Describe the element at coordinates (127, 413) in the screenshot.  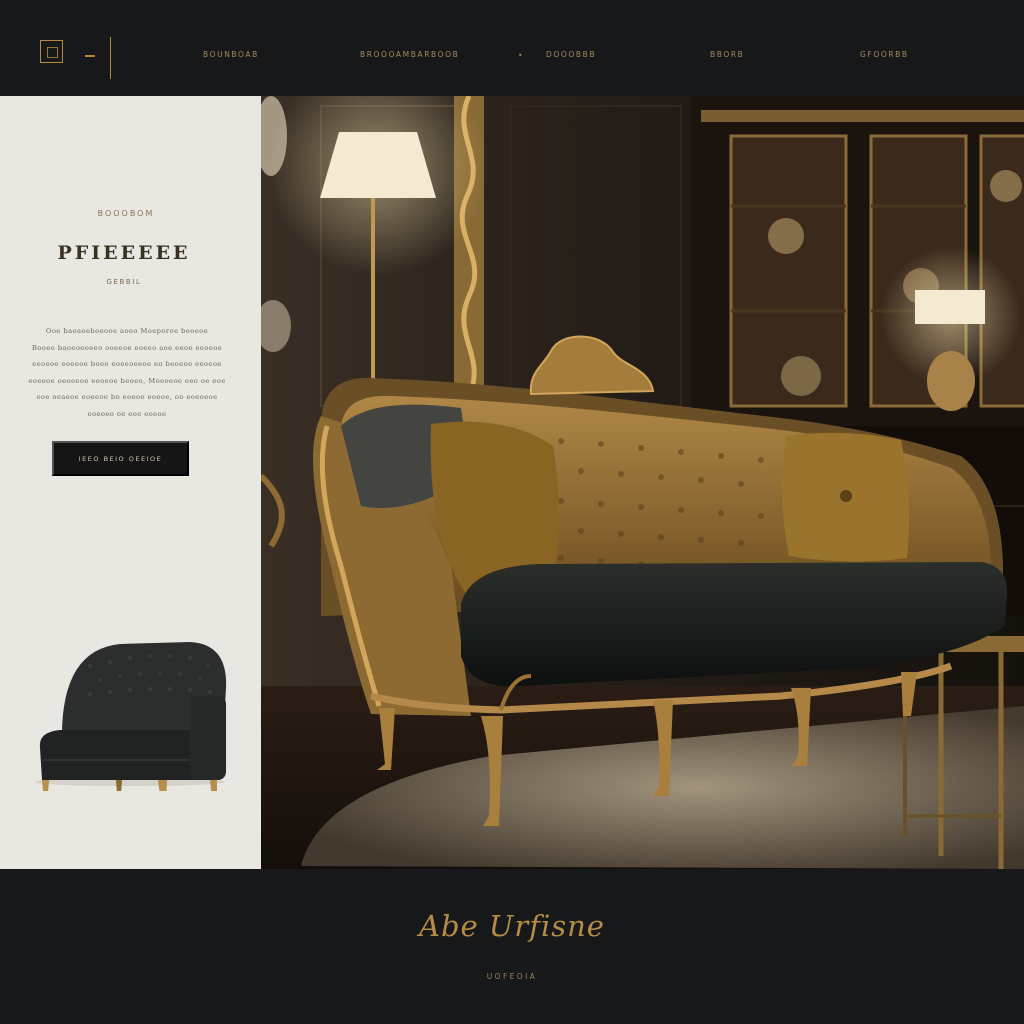
I see `paragraph-line: eoeoeo oe eoe eoeoe` at that location.